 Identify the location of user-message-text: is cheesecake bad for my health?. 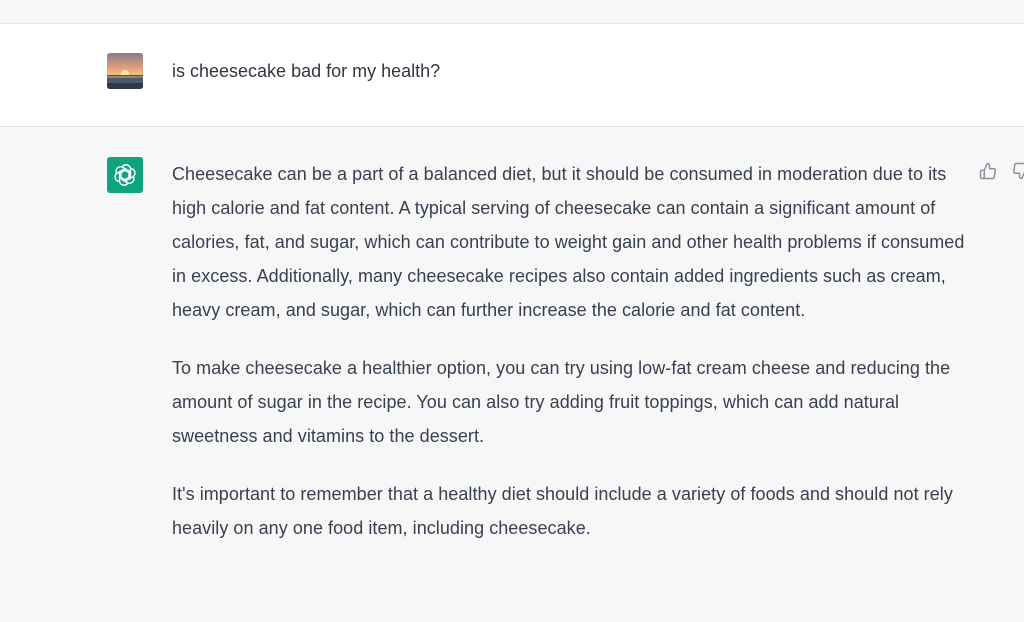
(306, 71).